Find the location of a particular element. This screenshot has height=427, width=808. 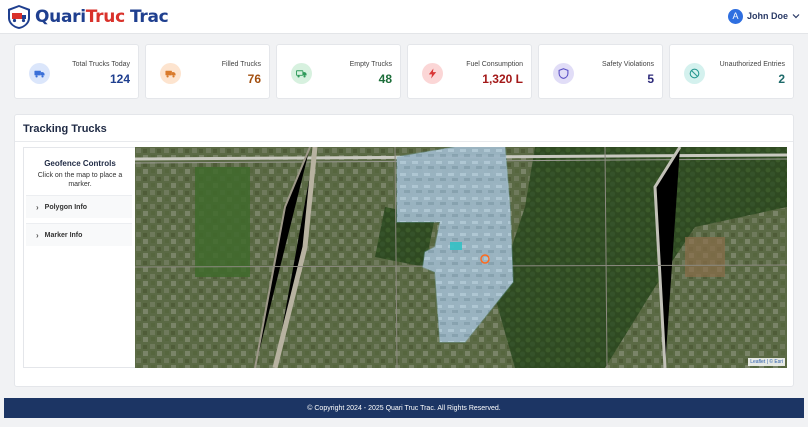

brand-part-3: Trac is located at coordinates (149, 17).